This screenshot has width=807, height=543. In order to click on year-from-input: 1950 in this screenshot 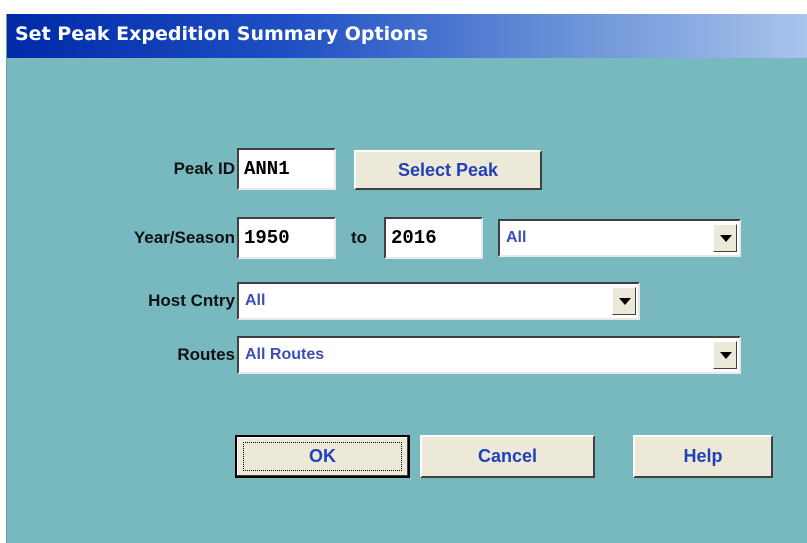, I will do `click(286, 238)`.